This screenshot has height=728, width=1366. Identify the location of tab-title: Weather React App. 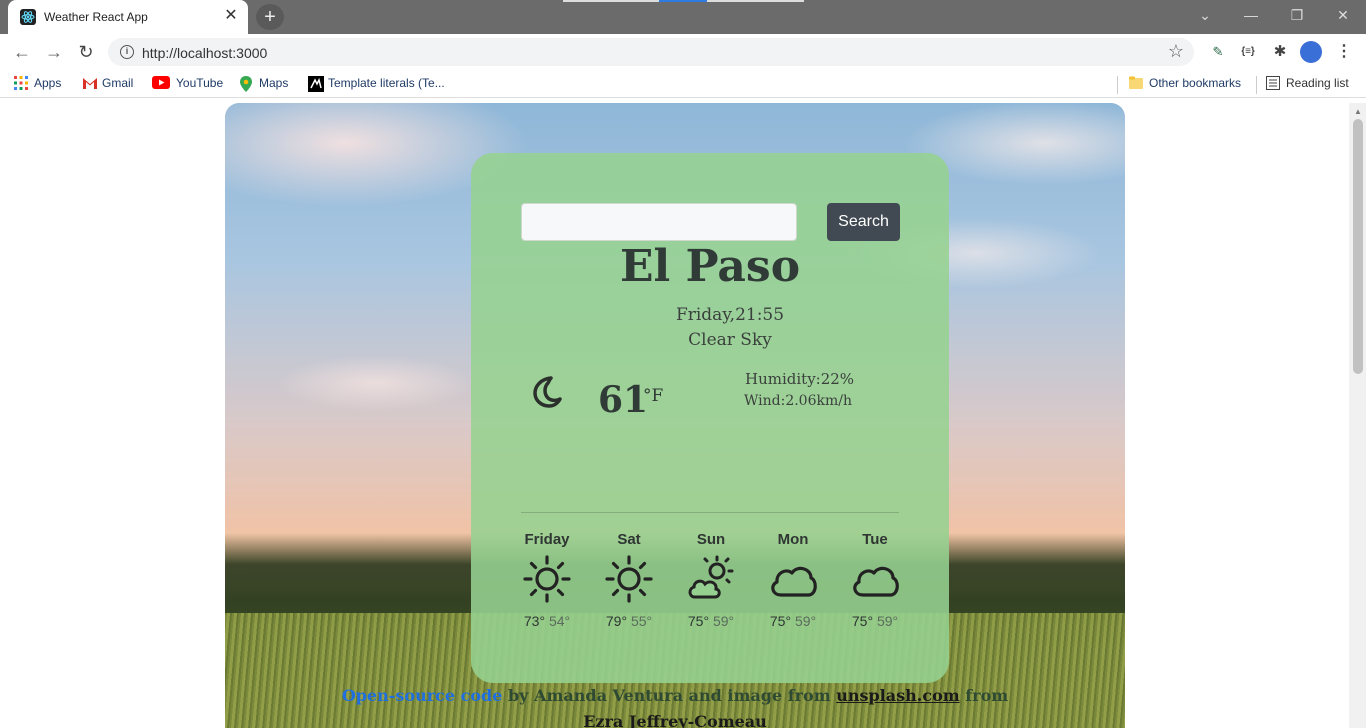
(96, 17).